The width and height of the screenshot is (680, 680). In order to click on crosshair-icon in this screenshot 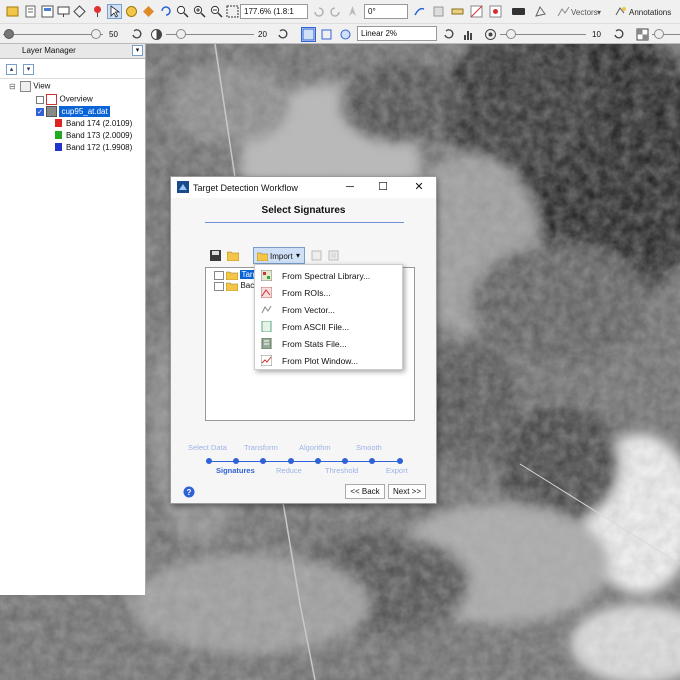, I will do `click(419, 11)`.